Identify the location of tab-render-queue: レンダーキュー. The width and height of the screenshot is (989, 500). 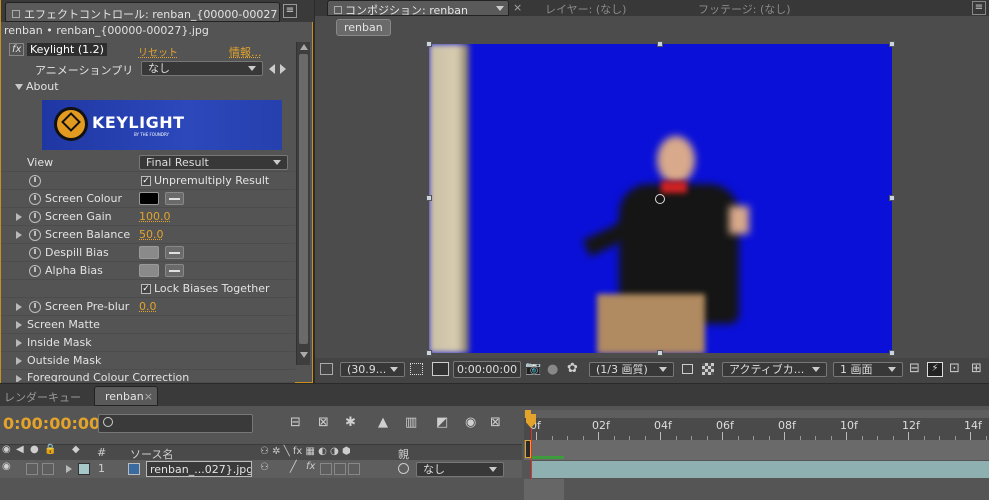
(42, 397).